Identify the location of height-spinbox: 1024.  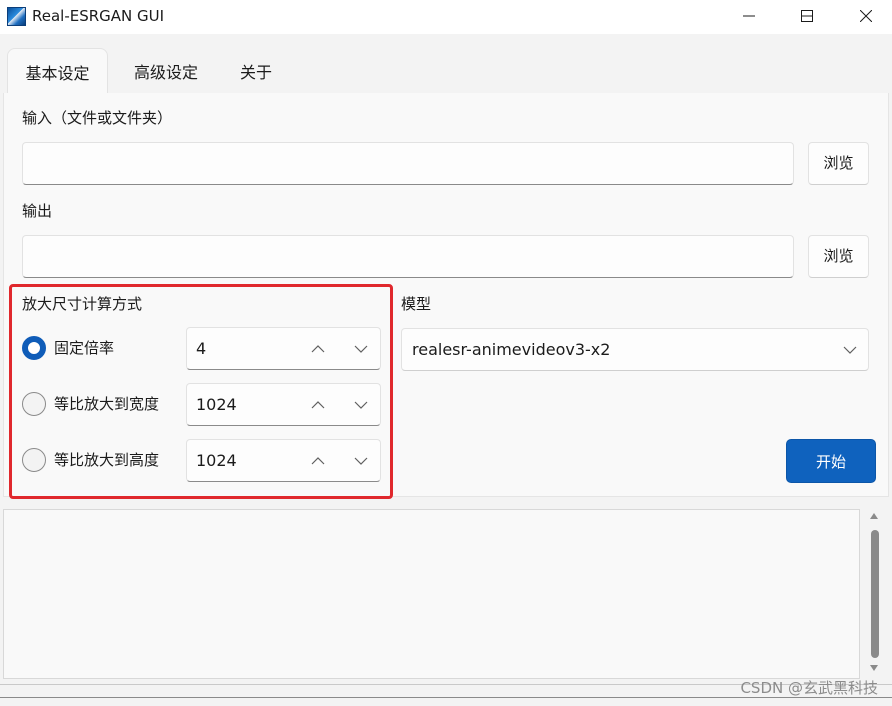
(283, 460).